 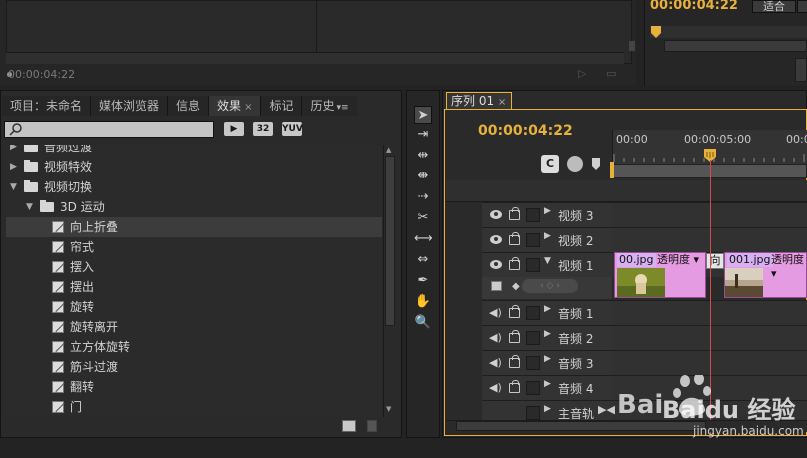 What do you see at coordinates (801, 70) in the screenshot?
I see `program-vscroll` at bounding box center [801, 70].